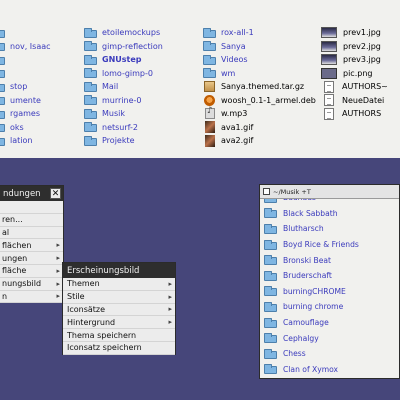 The height and width of the screenshot is (400, 400). What do you see at coordinates (31, 284) in the screenshot?
I see `menu-item: nungsbild ▸` at bounding box center [31, 284].